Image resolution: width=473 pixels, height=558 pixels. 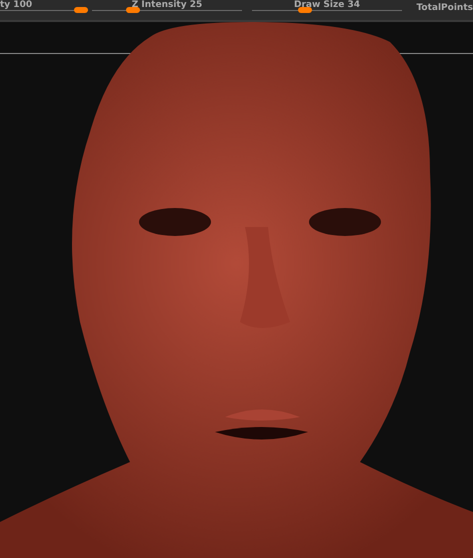 What do you see at coordinates (167, 5) in the screenshot?
I see `slider-label: Z Intensity 25` at bounding box center [167, 5].